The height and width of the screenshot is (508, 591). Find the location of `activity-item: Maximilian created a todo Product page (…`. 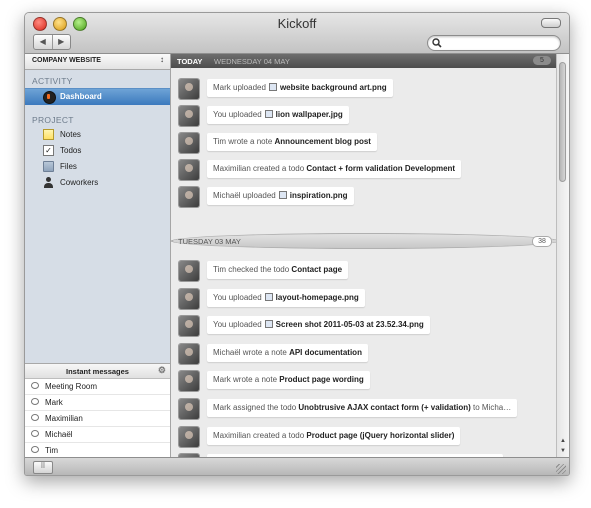

activity-item: Maximilian created a todo Product page (… is located at coordinates (367, 438).